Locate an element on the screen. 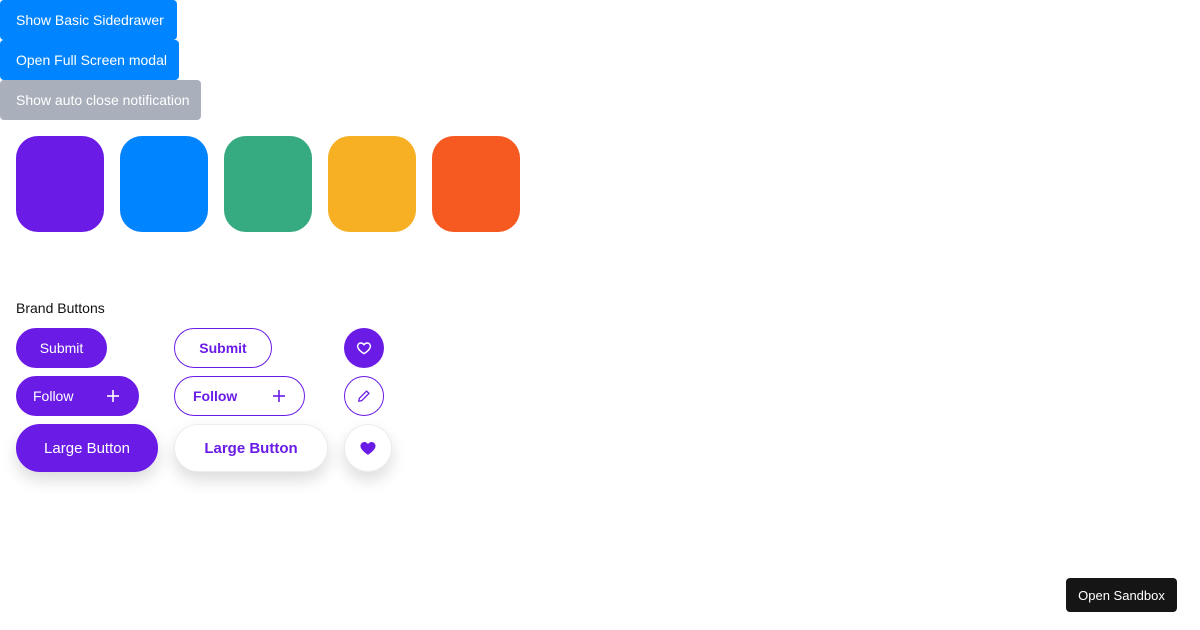  large-button-solid-label: Large Button is located at coordinates (87, 448).